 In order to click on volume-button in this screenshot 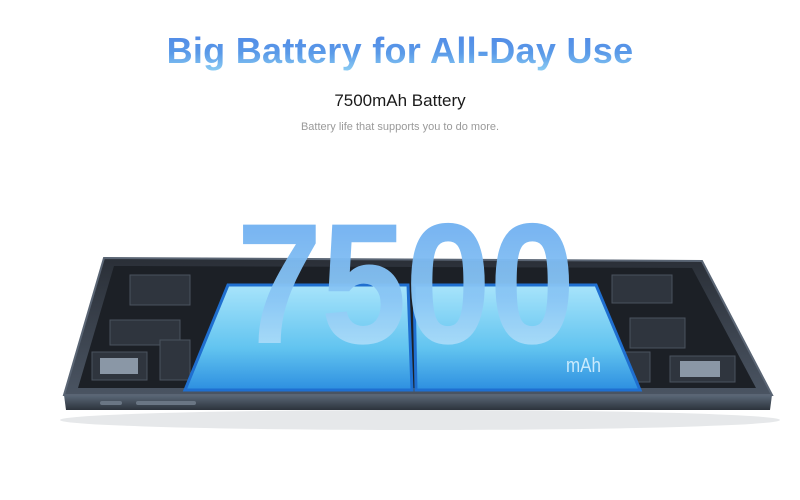, I will do `click(166, 403)`.